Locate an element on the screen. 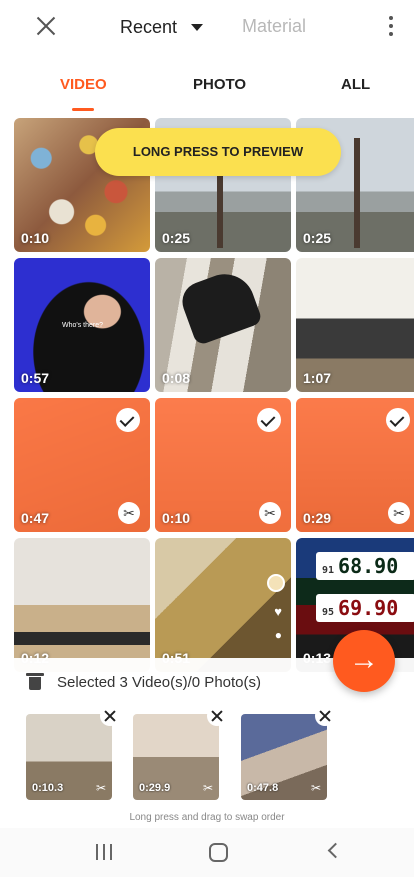 The width and height of the screenshot is (414, 877). reorder-hint: Long press and drag to swap order is located at coordinates (207, 817).